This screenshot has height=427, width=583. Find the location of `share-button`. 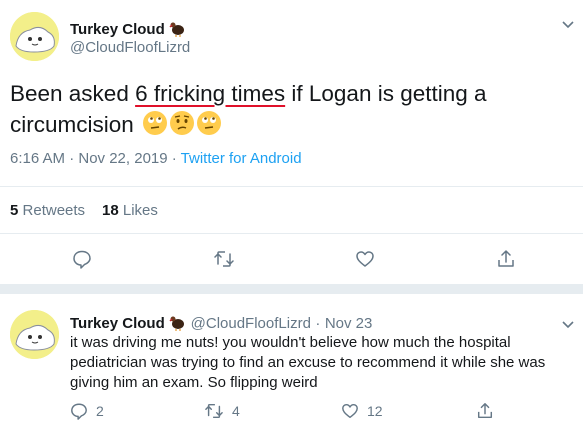

share-button is located at coordinates (506, 259).